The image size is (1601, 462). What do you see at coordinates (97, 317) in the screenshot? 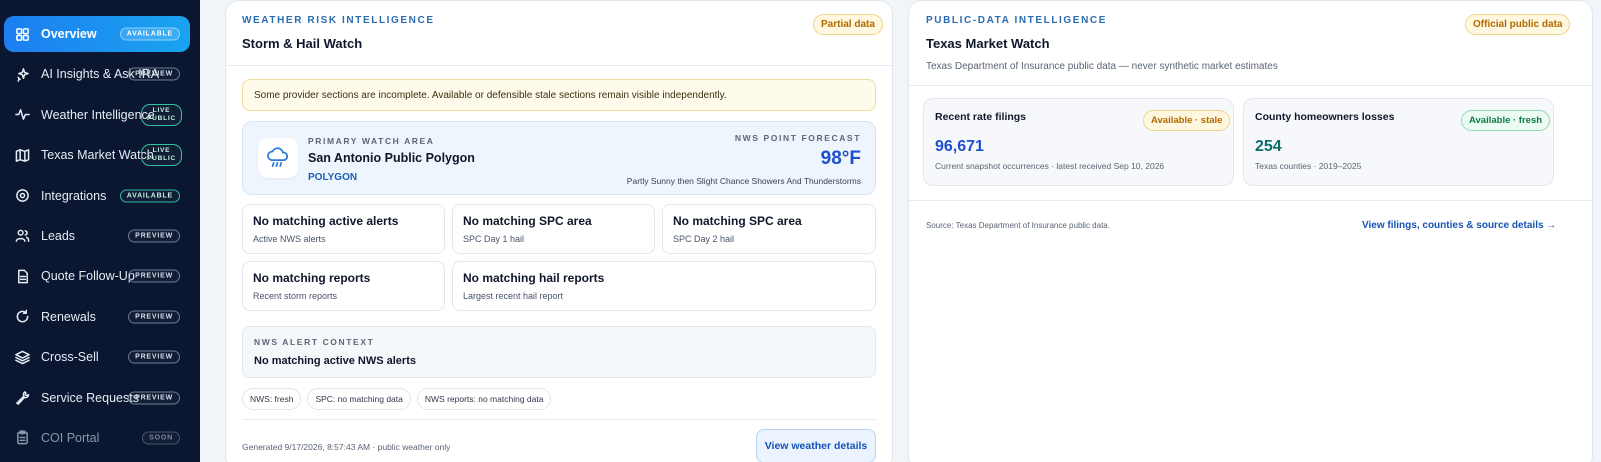
I see `sidebar-item-renewals: Renewals PREVIEW` at bounding box center [97, 317].